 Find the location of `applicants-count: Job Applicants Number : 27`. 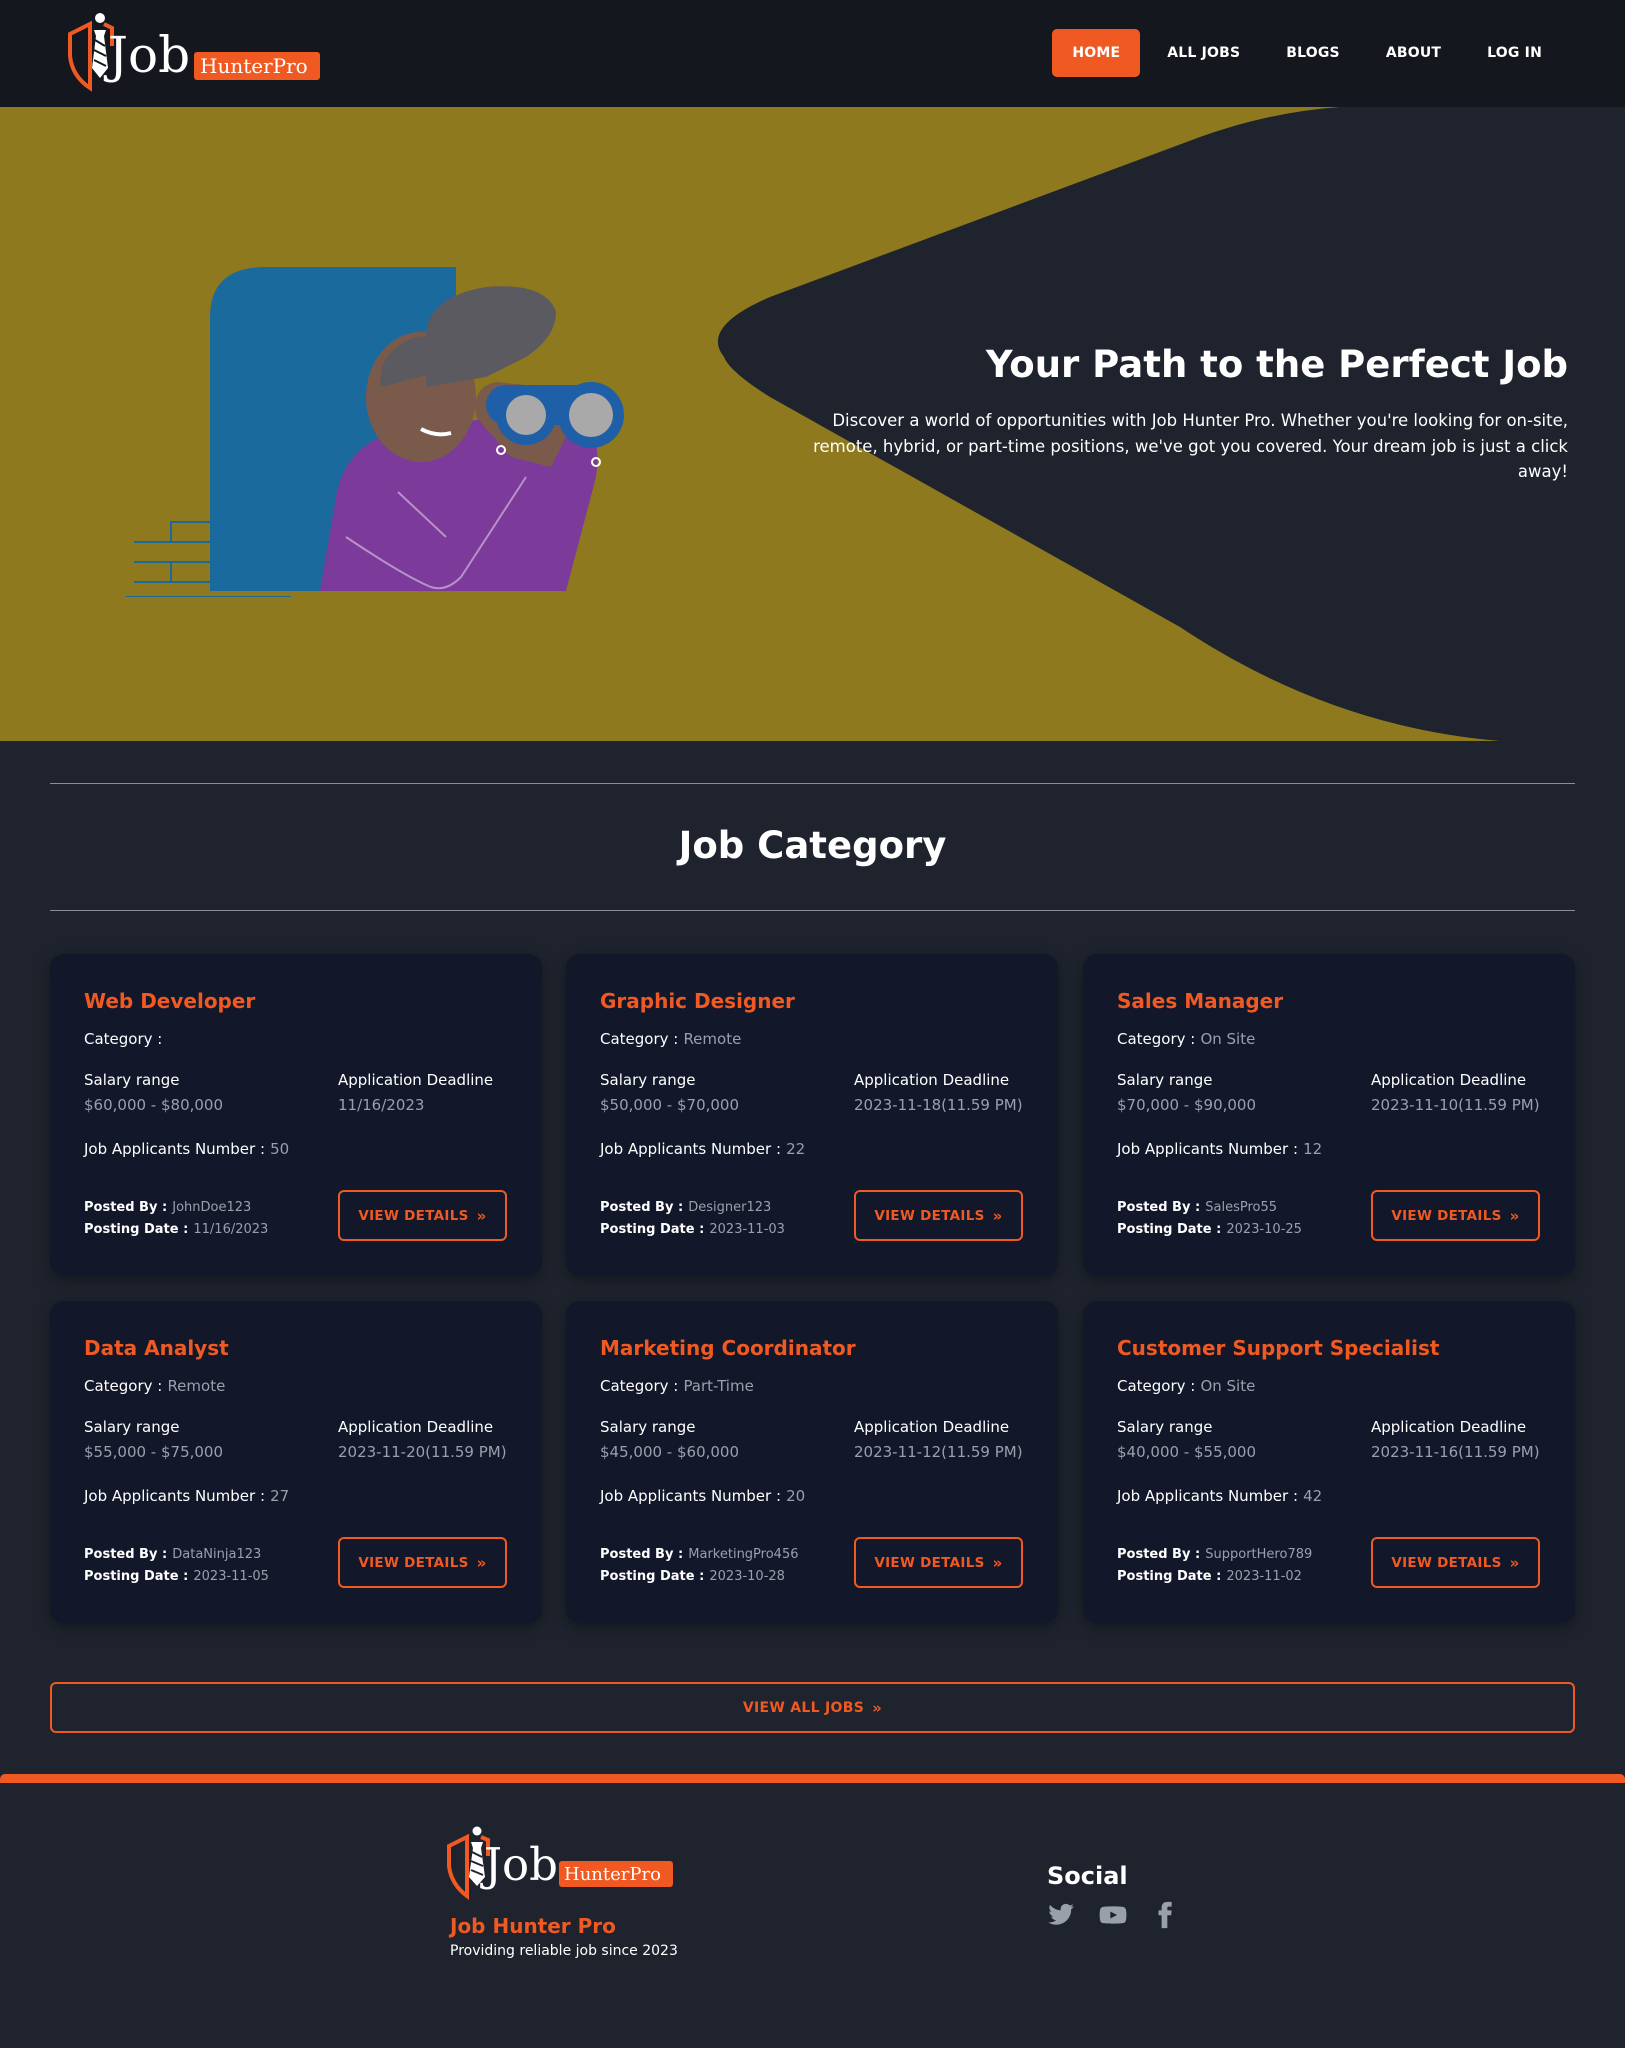

applicants-count: Job Applicants Number : 27 is located at coordinates (186, 1495).